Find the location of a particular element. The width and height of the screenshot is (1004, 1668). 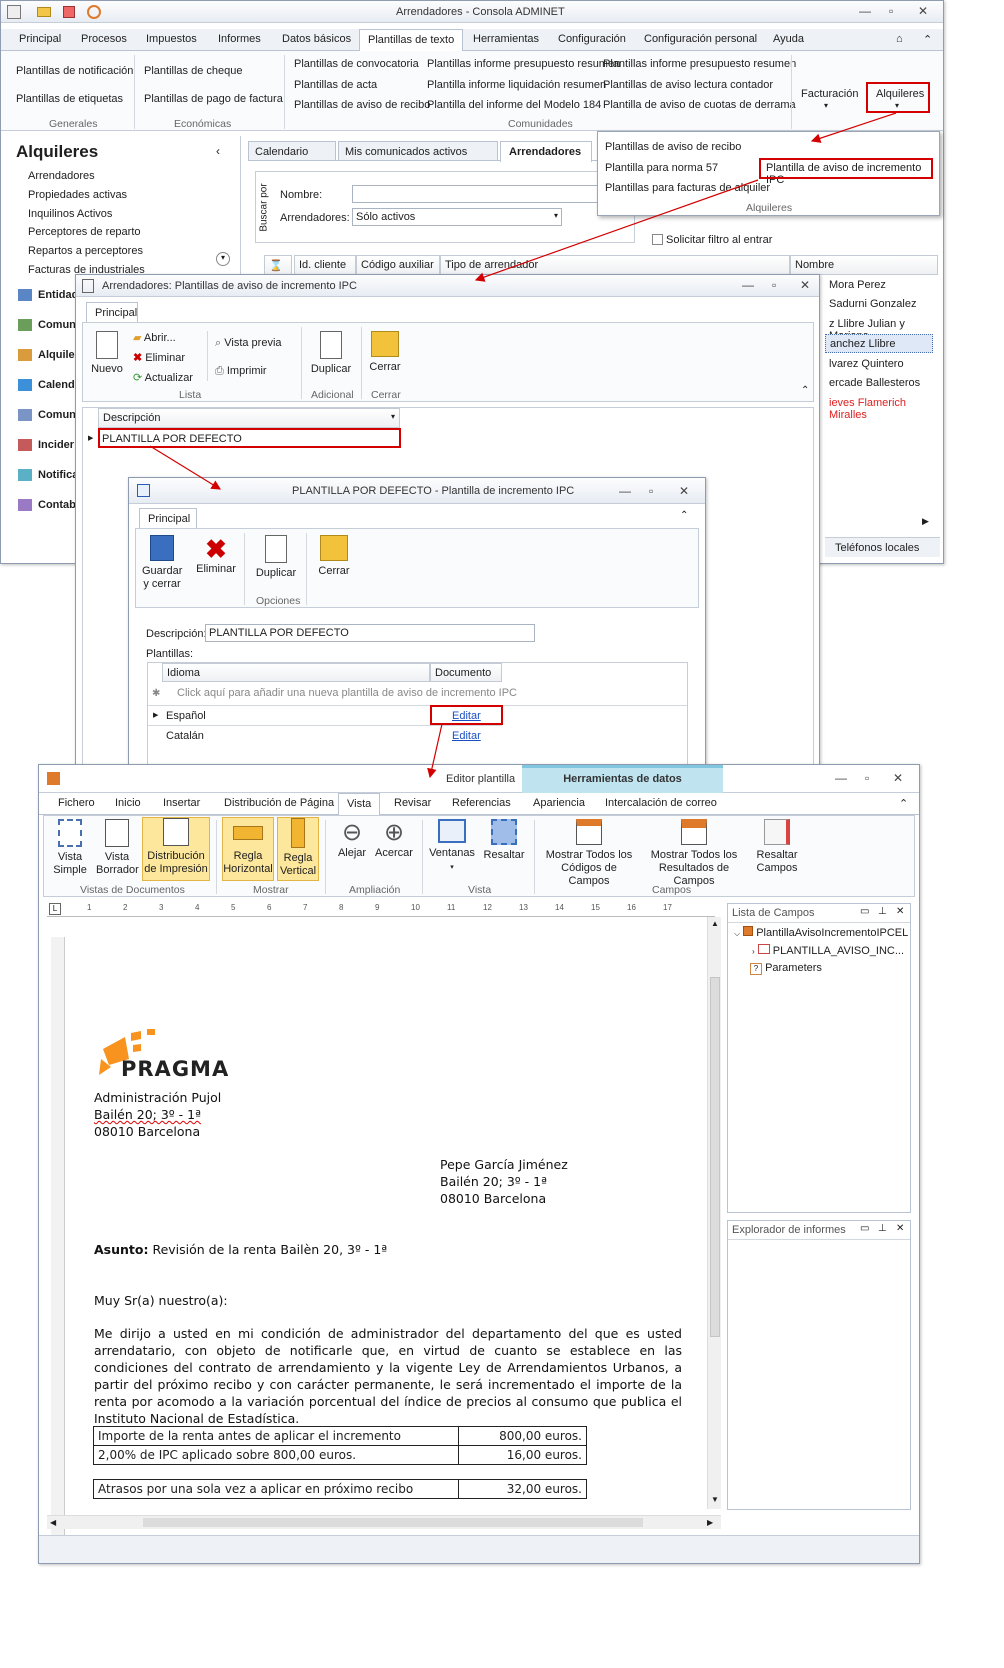

table-row: lvarez Quintero is located at coordinates (866, 364).